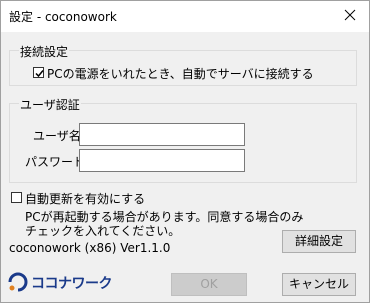  What do you see at coordinates (185, 16) in the screenshot?
I see `title-bar: 設定 - coconowork` at bounding box center [185, 16].